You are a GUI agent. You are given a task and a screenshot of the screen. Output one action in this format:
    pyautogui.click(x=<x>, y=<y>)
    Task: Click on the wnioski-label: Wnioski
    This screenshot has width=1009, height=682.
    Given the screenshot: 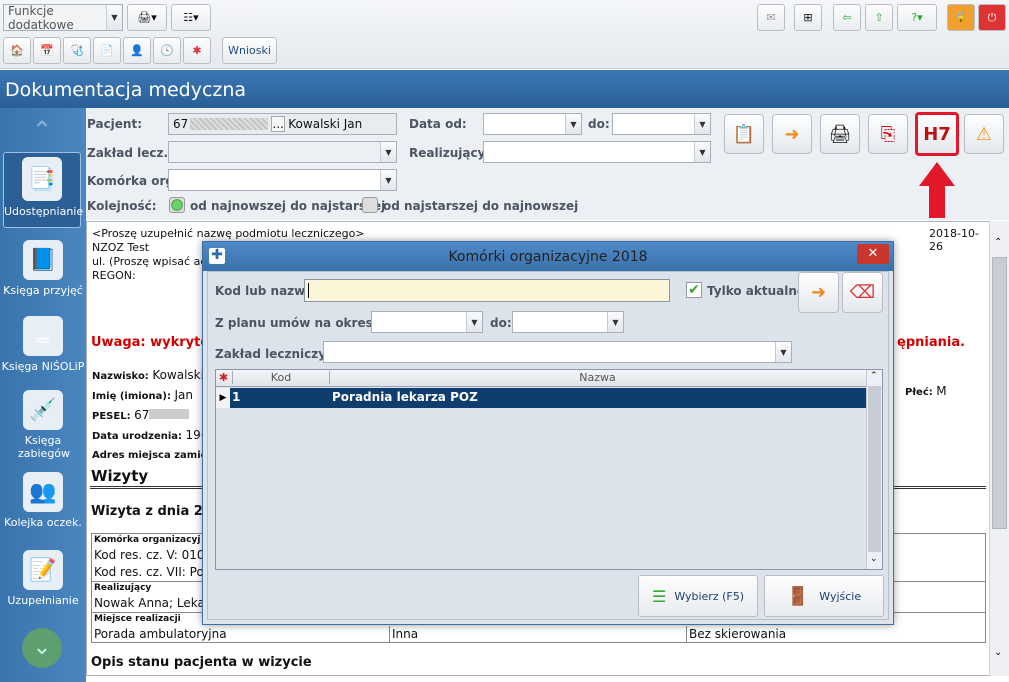 What is the action you would take?
    pyautogui.click(x=249, y=50)
    